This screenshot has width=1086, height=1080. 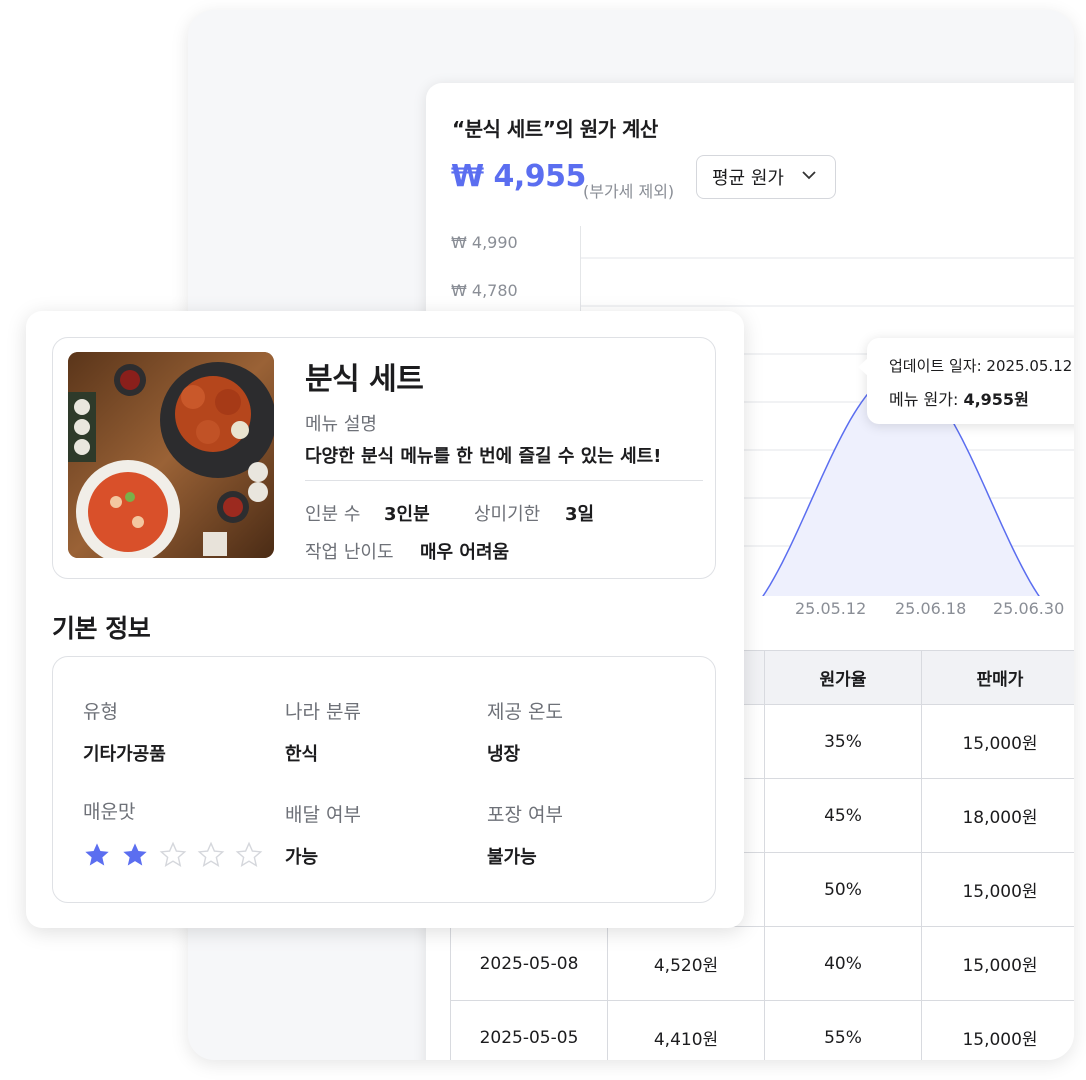 What do you see at coordinates (924, 399) in the screenshot?
I see `tooltip-cost-label: 메뉴 원가:` at bounding box center [924, 399].